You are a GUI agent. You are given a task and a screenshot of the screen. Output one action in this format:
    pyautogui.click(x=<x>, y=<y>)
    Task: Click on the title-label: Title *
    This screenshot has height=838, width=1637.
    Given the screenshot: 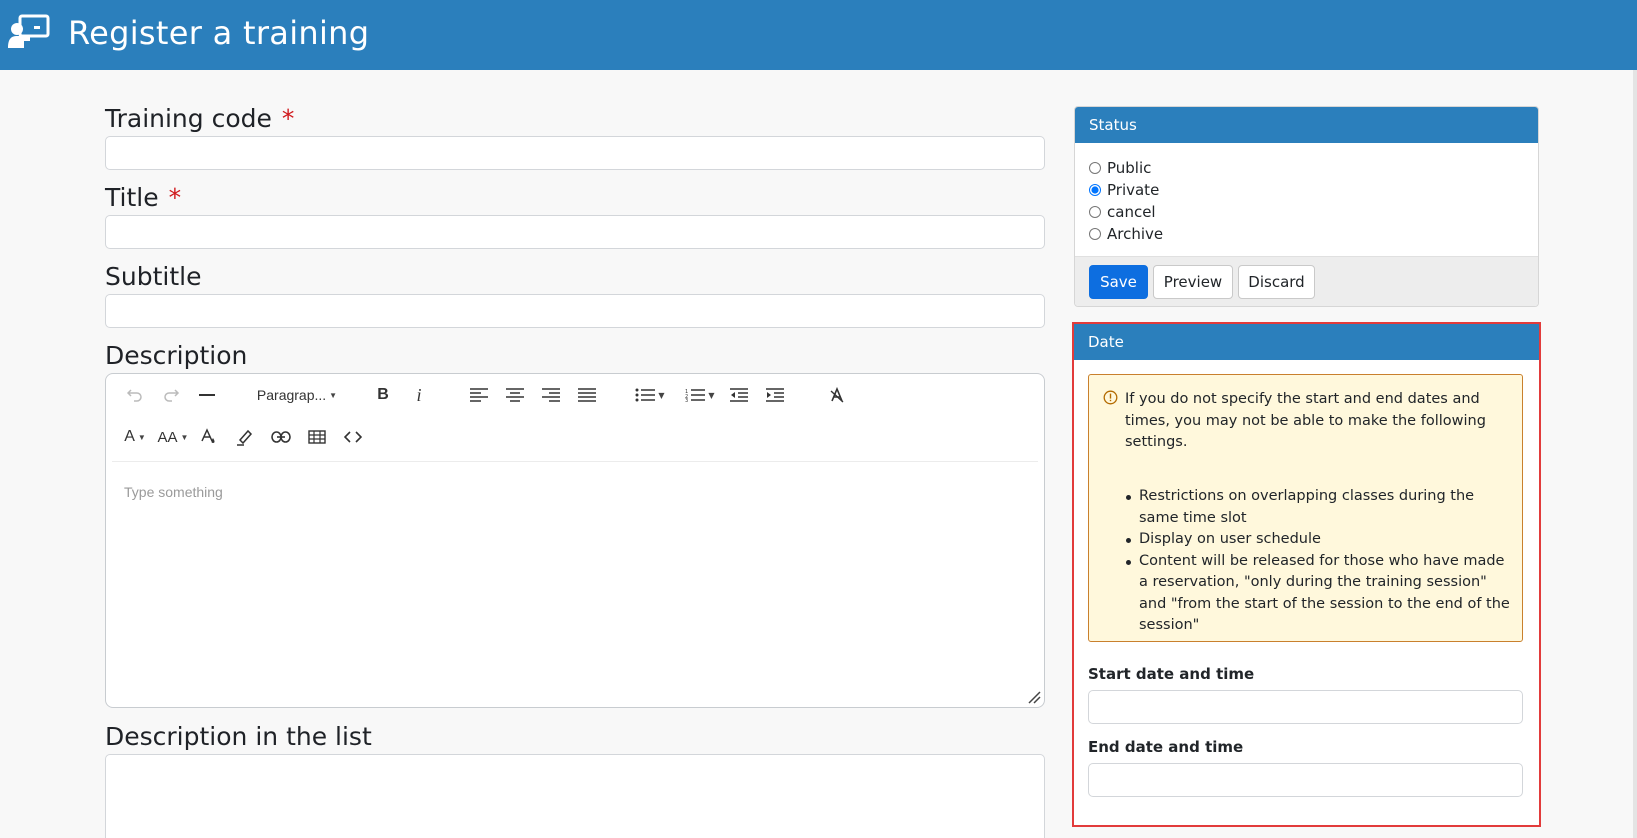 What is the action you would take?
    pyautogui.click(x=143, y=197)
    